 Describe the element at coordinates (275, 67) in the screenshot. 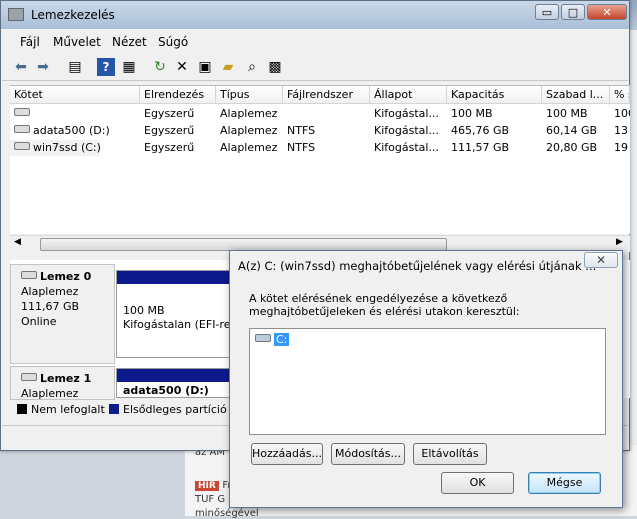

I see `disk-icon: ▩` at that location.